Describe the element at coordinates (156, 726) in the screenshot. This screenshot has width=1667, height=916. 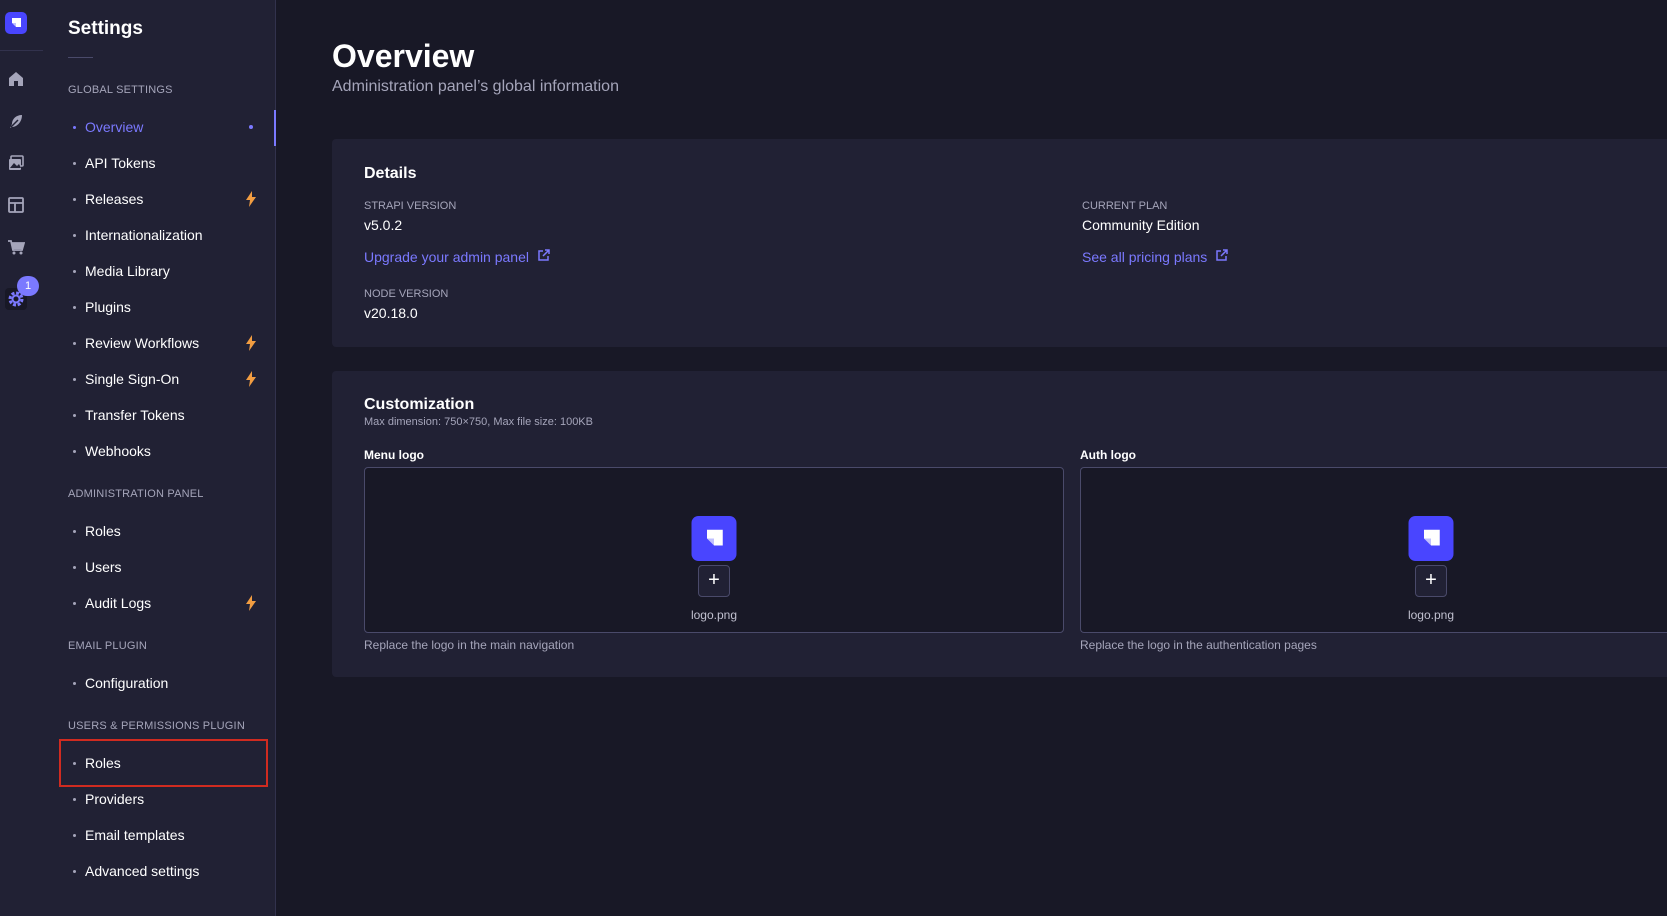
I see `section-users-permissions-plugin: USERS & PERMISSIONS PLUGIN` at that location.